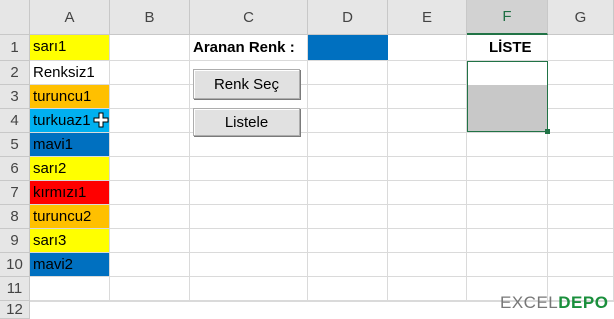 This screenshot has height=319, width=614. Describe the element at coordinates (348, 121) in the screenshot. I see `cell-d4` at that location.